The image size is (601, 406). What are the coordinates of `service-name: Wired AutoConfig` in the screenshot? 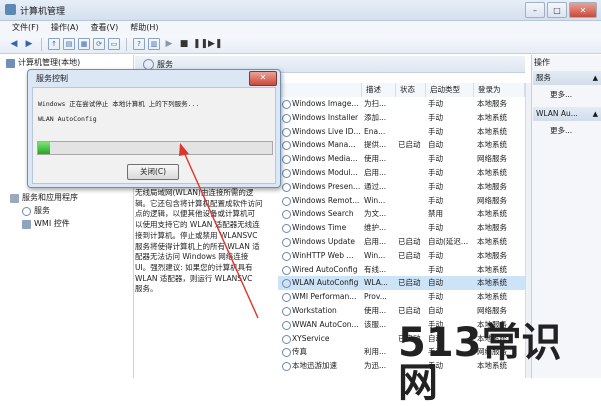 It's located at (325, 269).